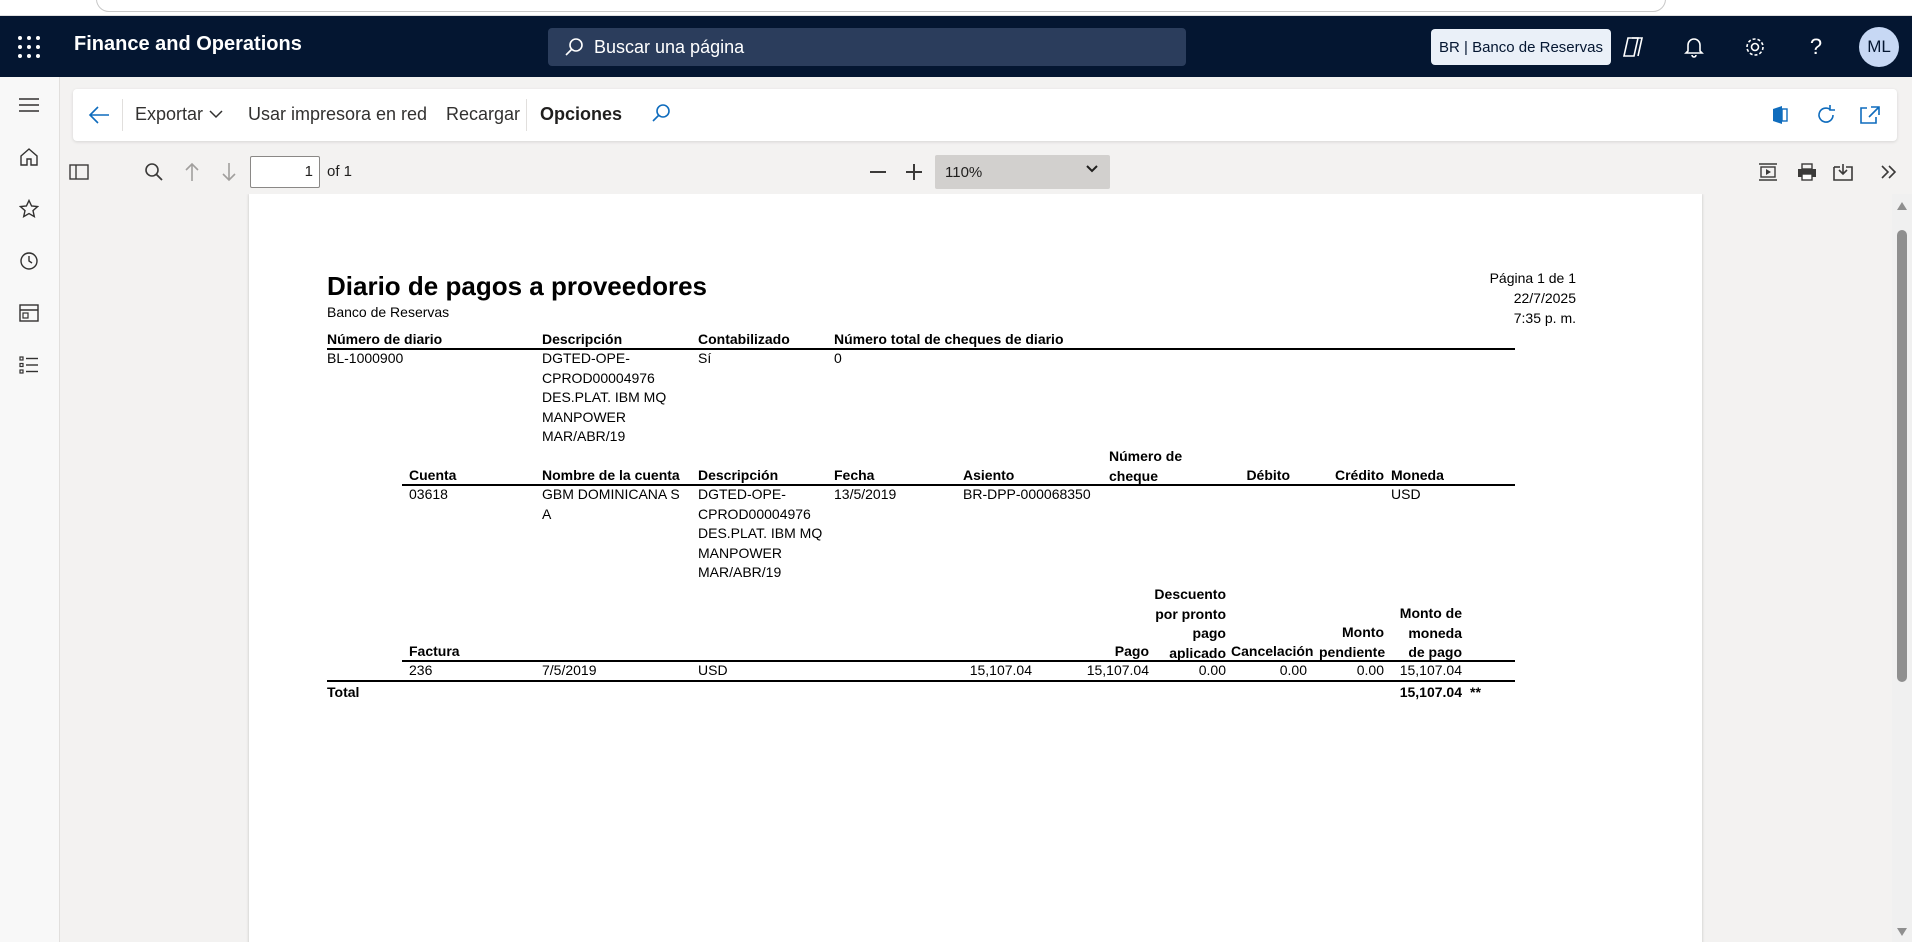 The image size is (1912, 942). I want to click on reload-button: Recargar, so click(483, 114).